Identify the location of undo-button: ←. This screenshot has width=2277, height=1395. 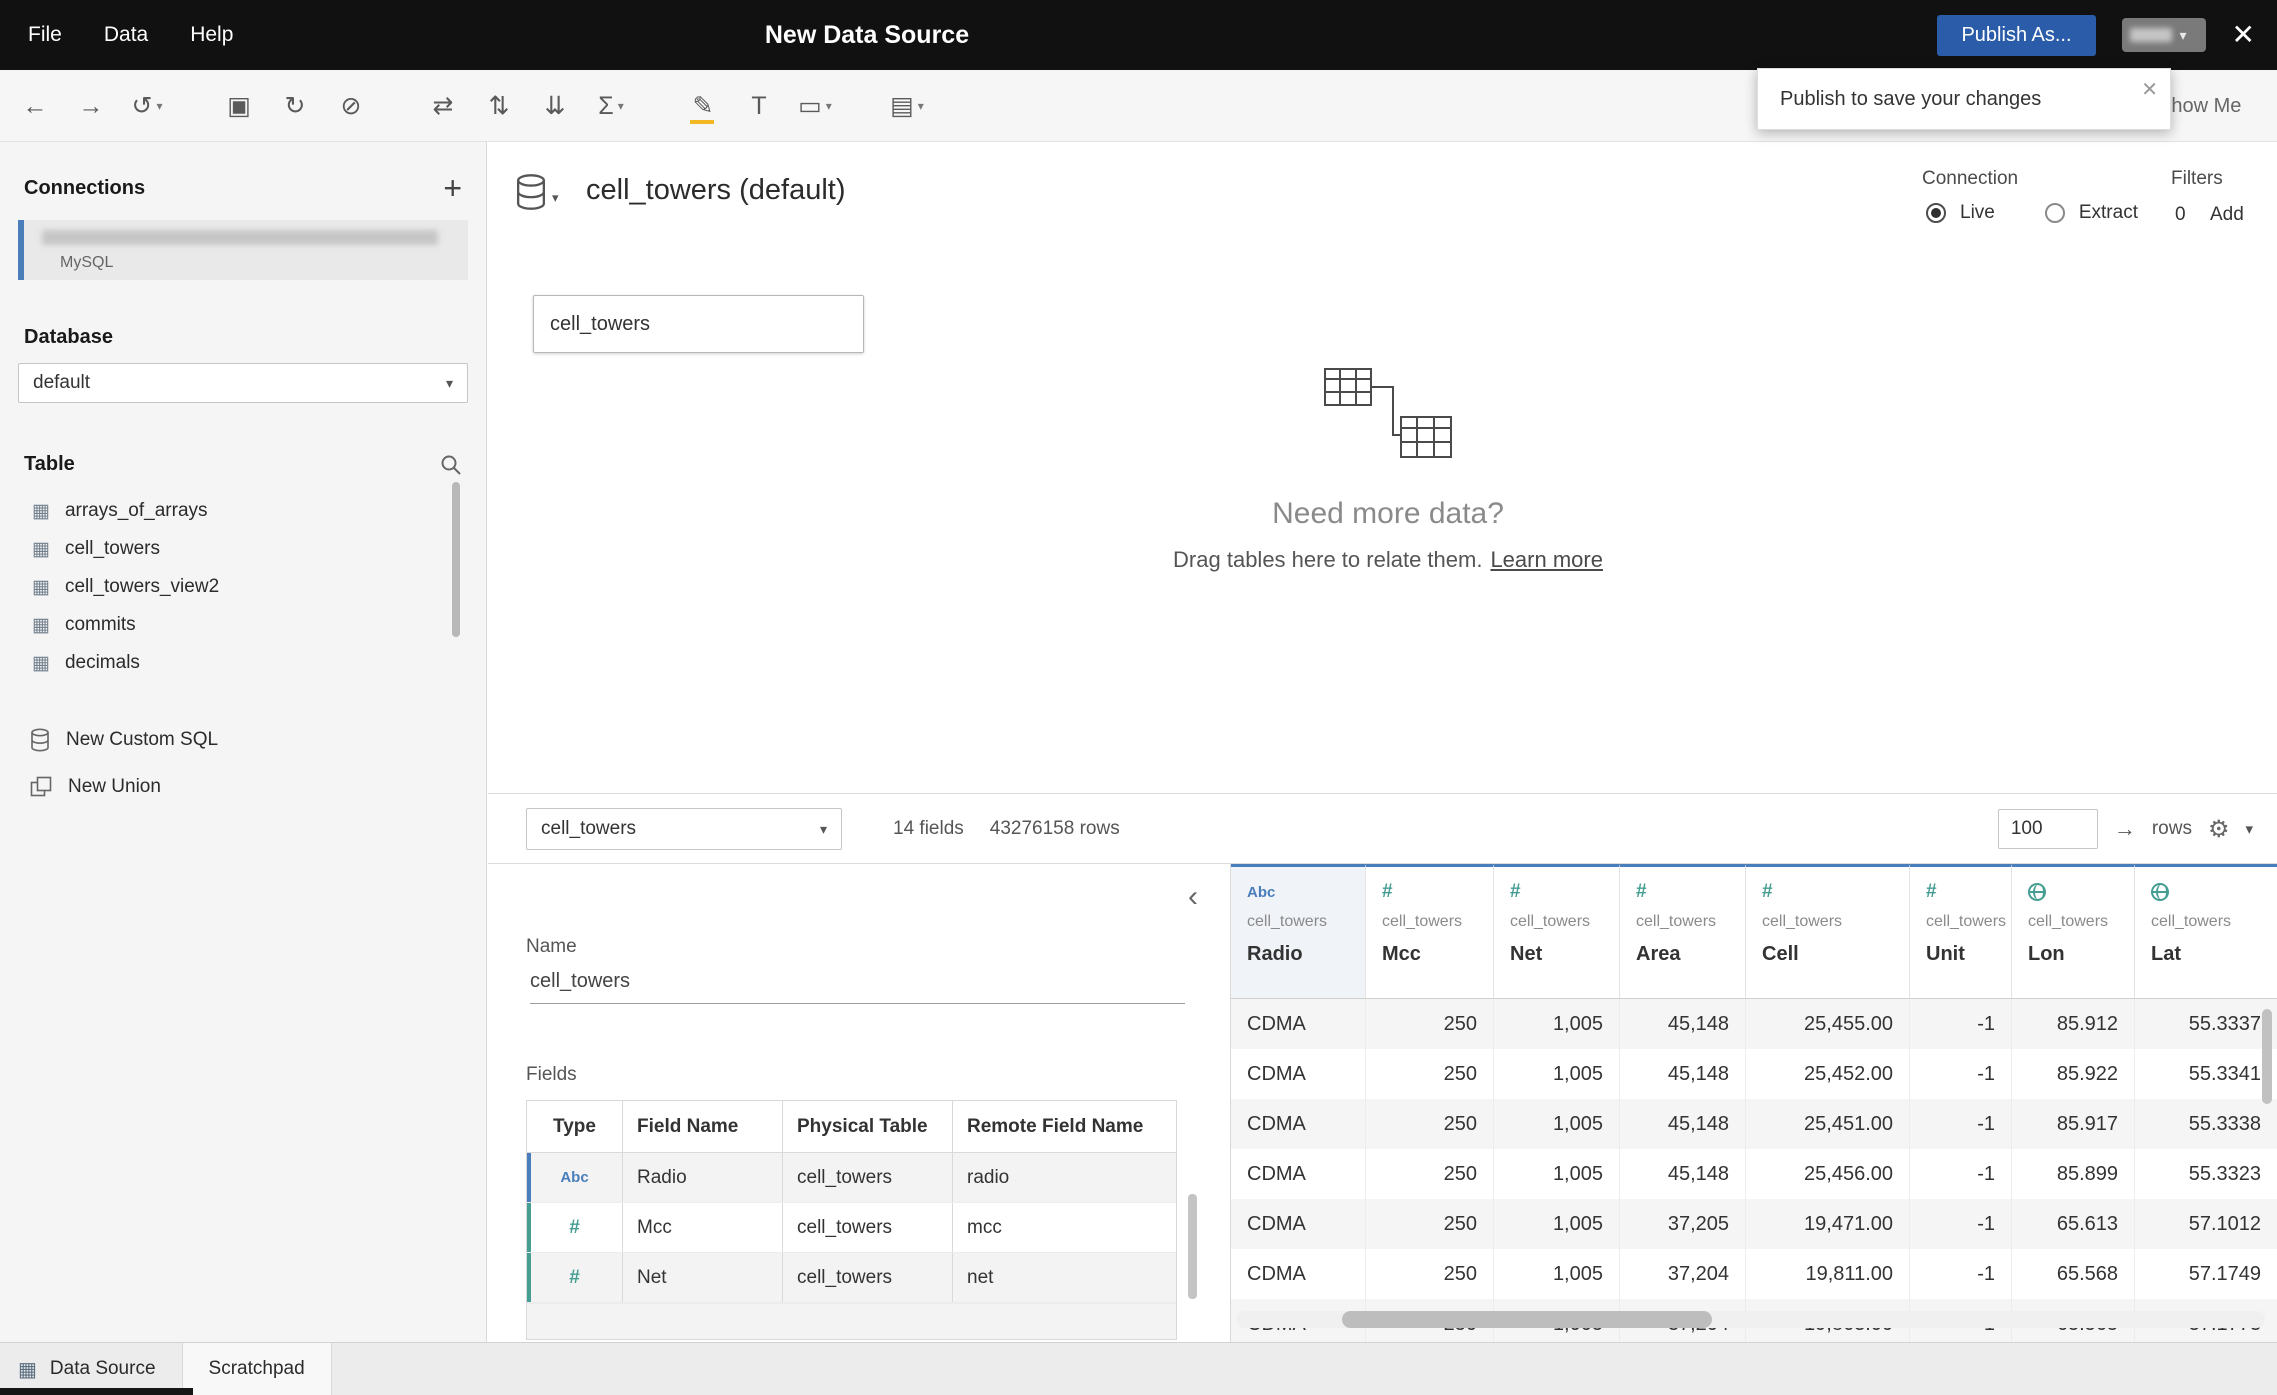
(35, 106).